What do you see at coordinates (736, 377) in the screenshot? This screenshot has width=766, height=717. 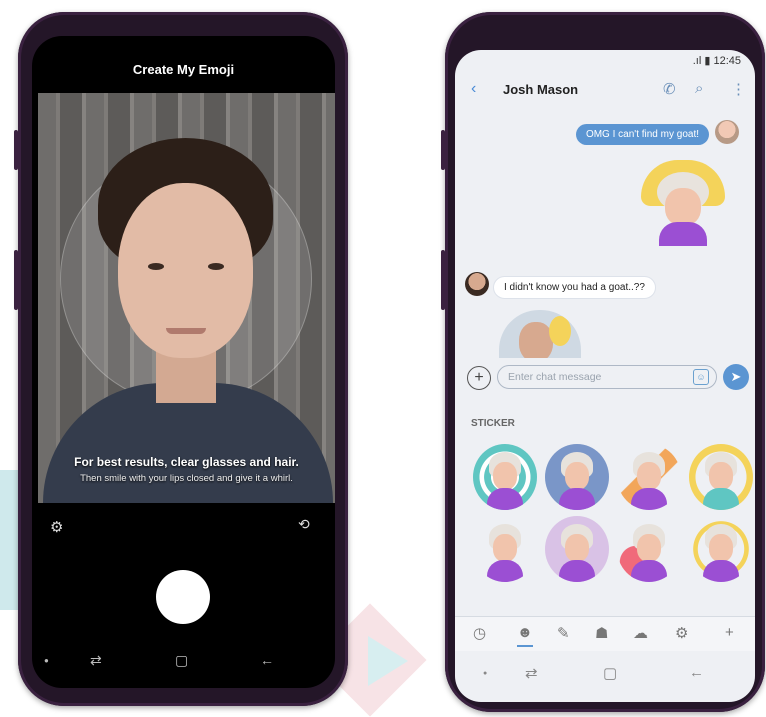 I see `send-button: ➤` at bounding box center [736, 377].